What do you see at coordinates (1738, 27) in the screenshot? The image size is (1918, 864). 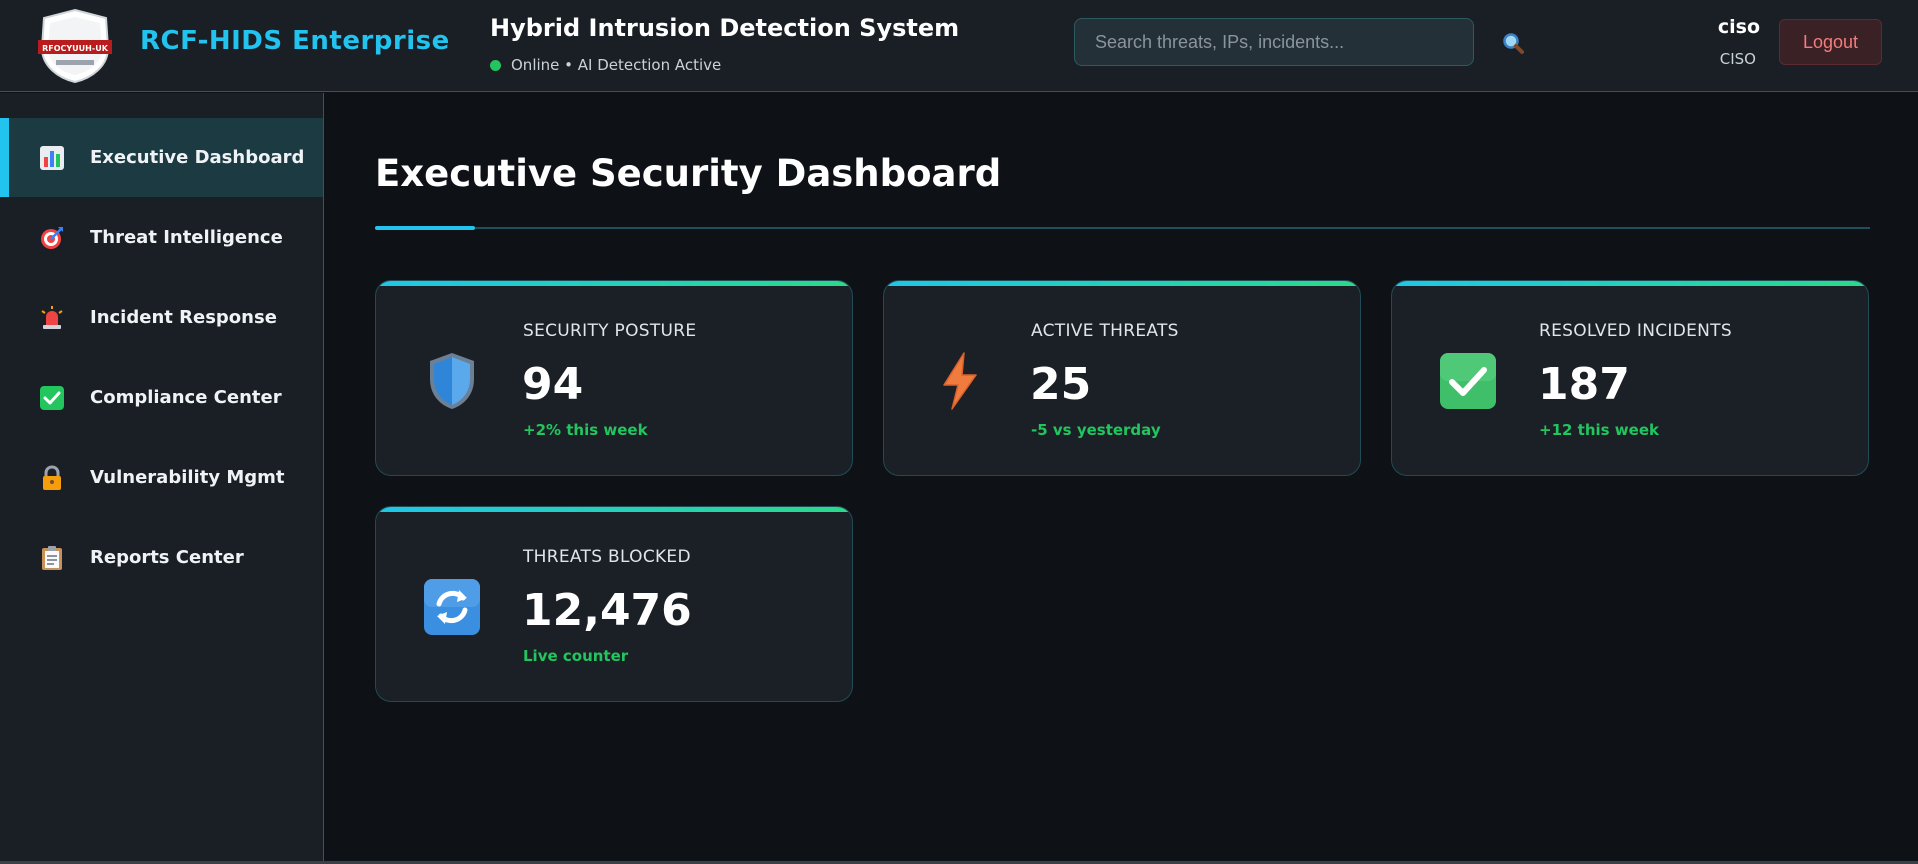 I see `user-name: ciso` at bounding box center [1738, 27].